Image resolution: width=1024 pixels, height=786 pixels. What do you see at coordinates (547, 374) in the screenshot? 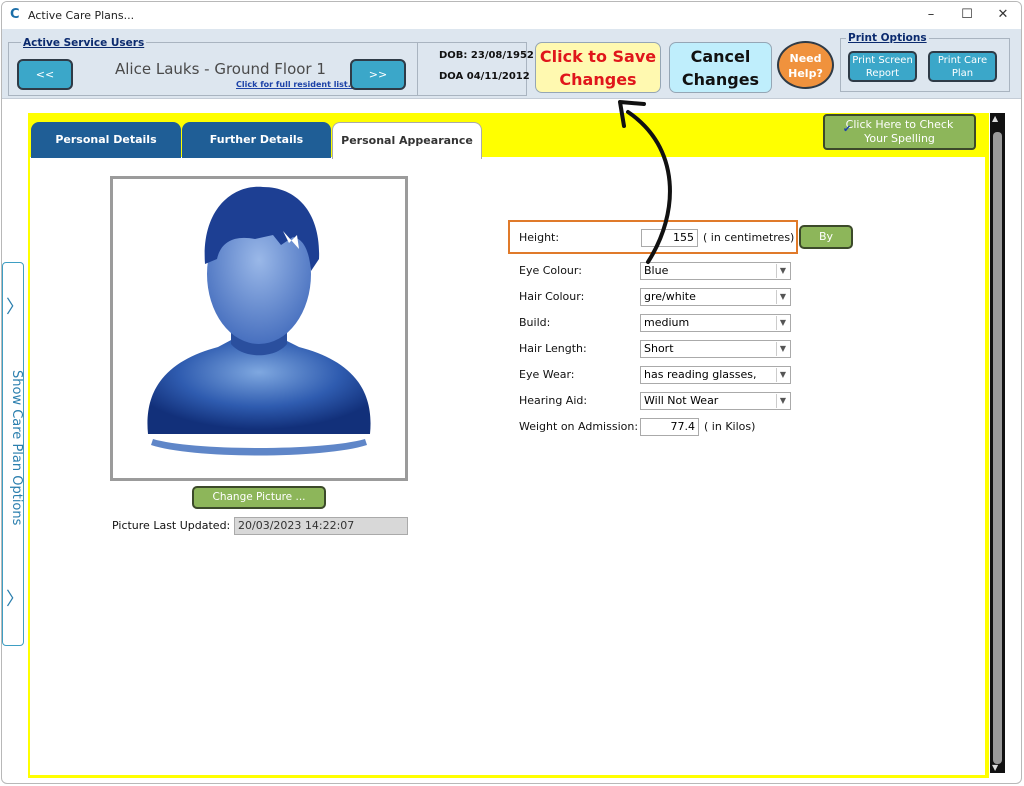
I see `eye-wear-label: Eye Wear:` at bounding box center [547, 374].